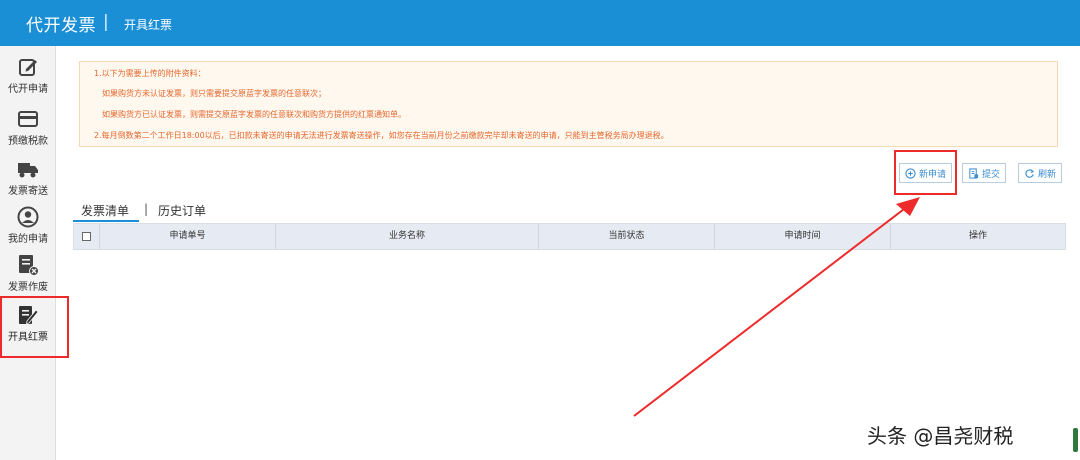 The height and width of the screenshot is (460, 1080). Describe the element at coordinates (940, 436) in the screenshot. I see `watermark: 头条 @昌尧财税` at that location.